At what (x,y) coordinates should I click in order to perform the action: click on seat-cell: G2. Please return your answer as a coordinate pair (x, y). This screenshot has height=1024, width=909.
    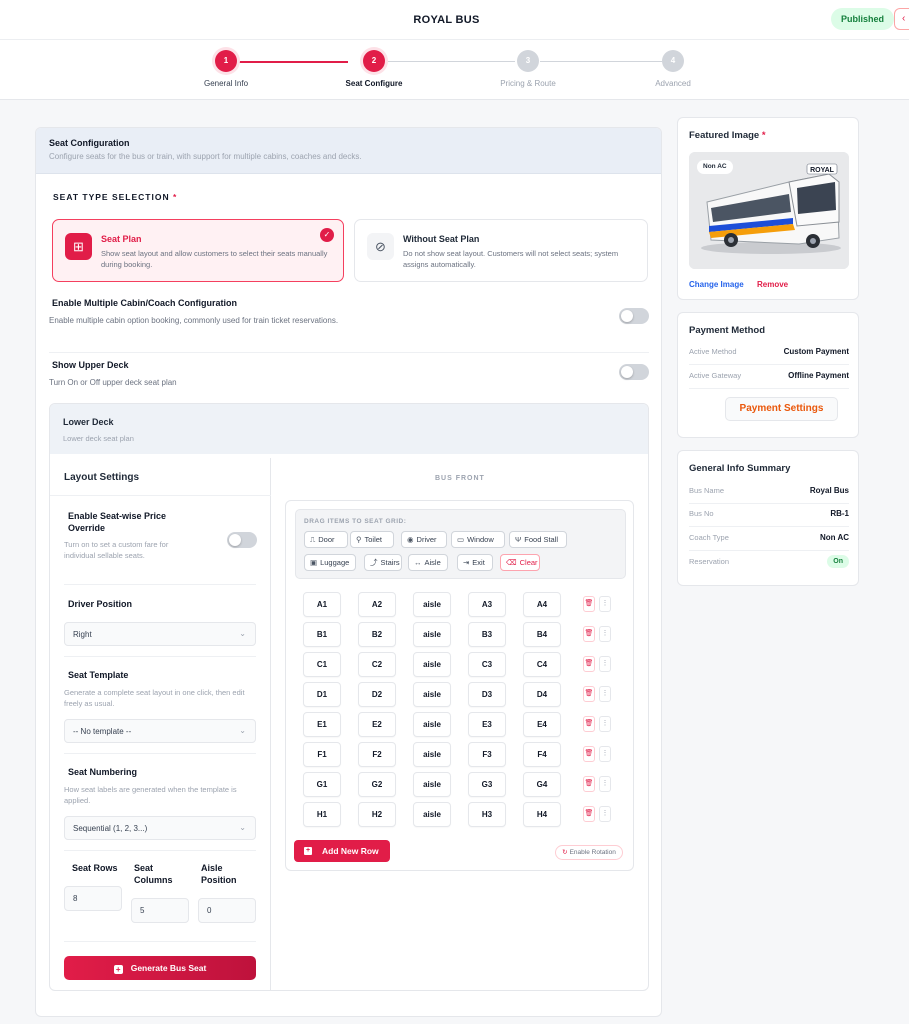
    Looking at the image, I should click on (377, 784).